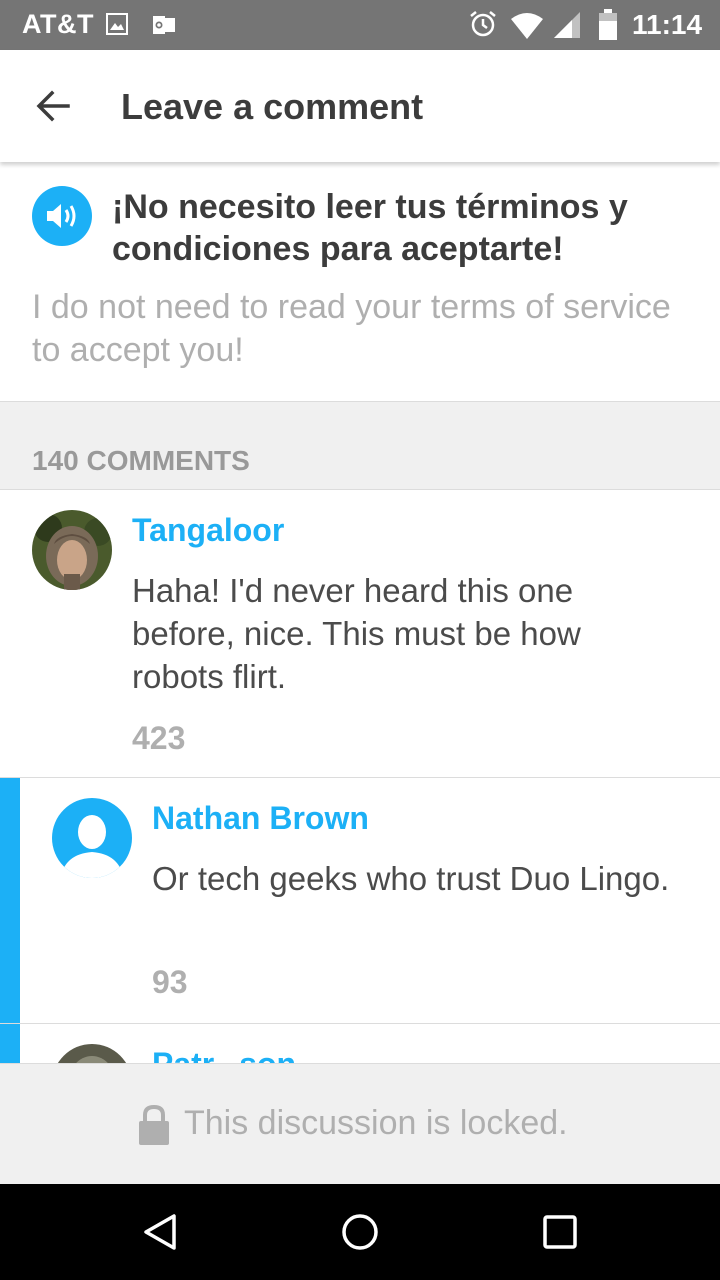 The image size is (720, 1280). I want to click on image-icon, so click(117, 24).